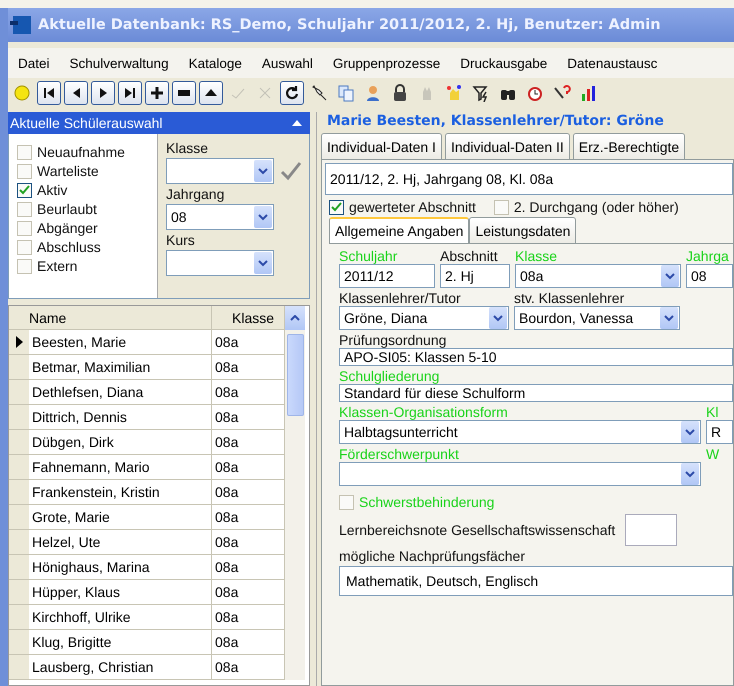 Image resolution: width=734 pixels, height=686 pixels. Describe the element at coordinates (19, 342) in the screenshot. I see `current-row-icon` at that location.